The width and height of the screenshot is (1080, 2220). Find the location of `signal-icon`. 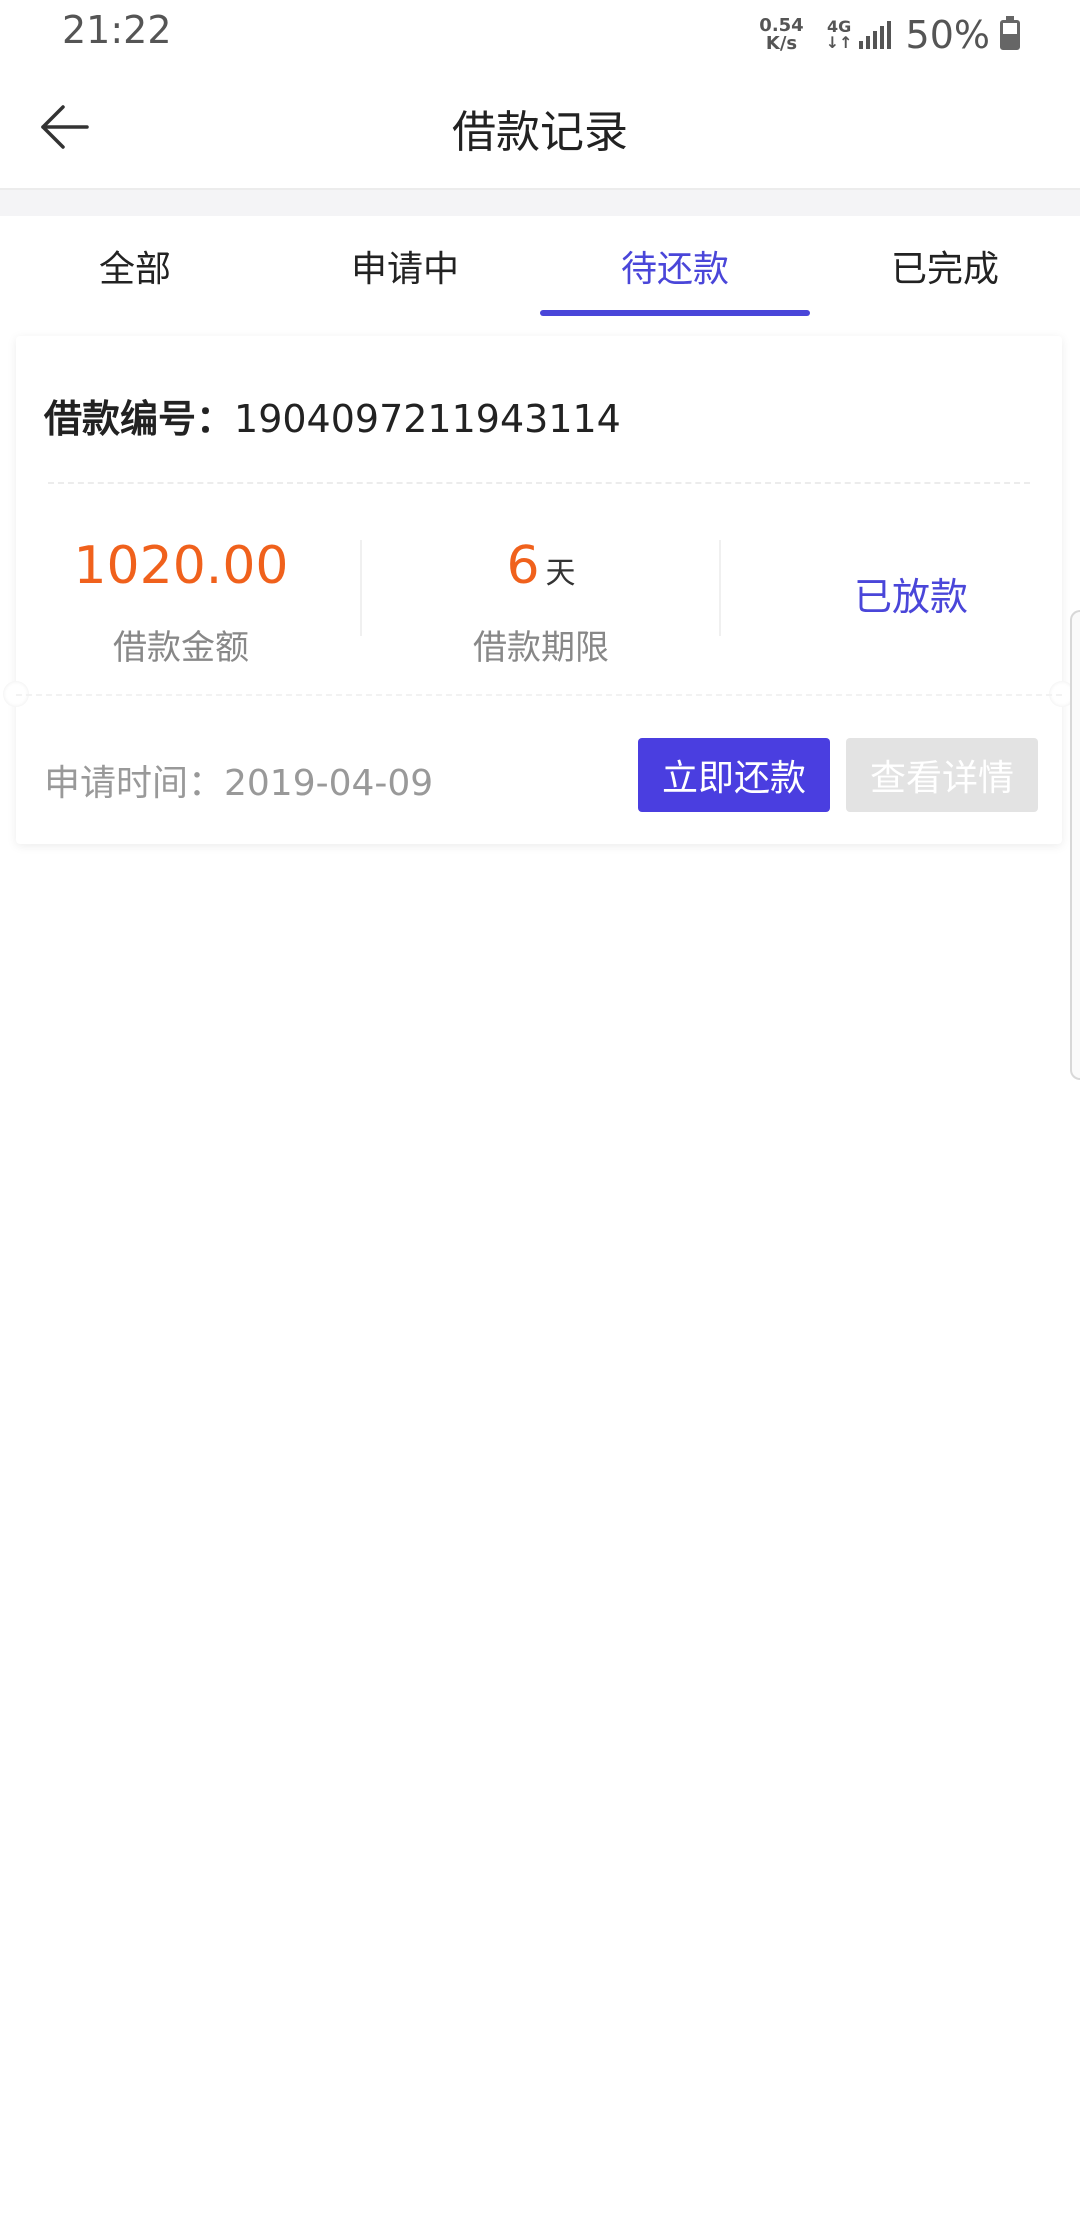

signal-icon is located at coordinates (876, 35).